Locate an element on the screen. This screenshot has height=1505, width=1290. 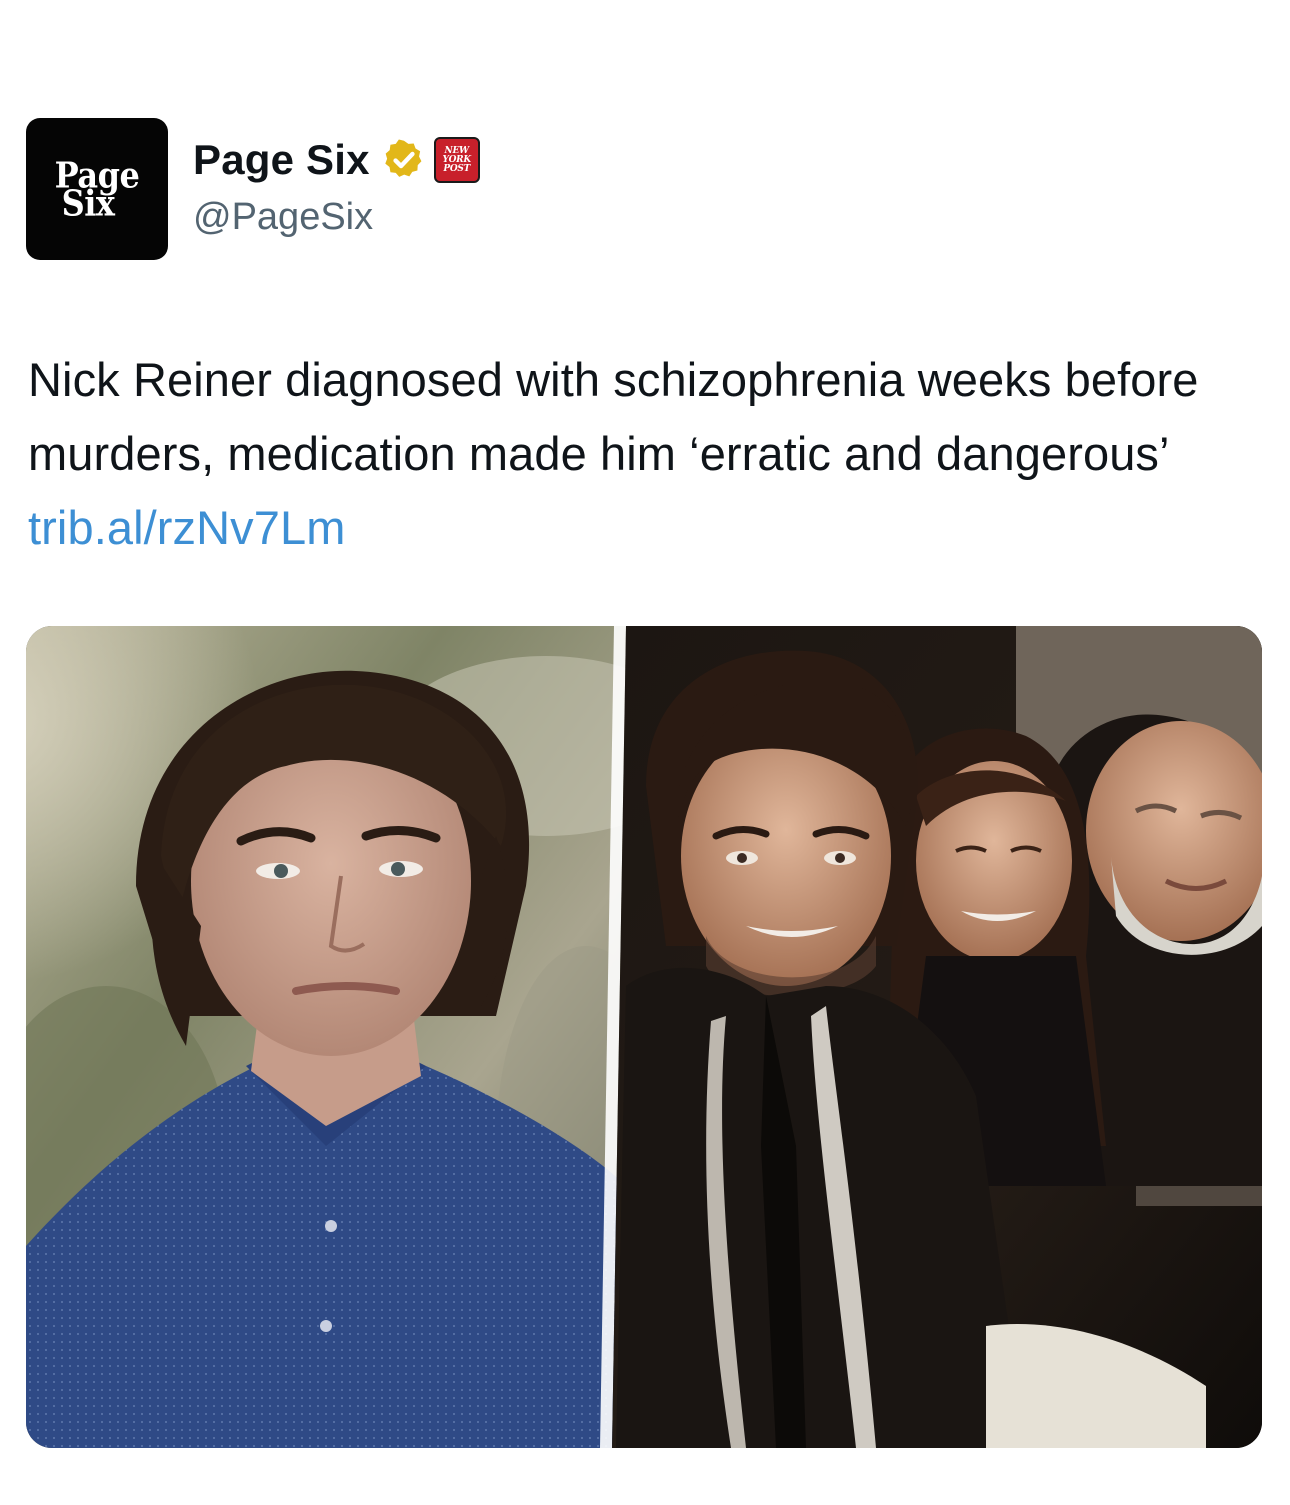
verified-badge-icon is located at coordinates (404, 160).